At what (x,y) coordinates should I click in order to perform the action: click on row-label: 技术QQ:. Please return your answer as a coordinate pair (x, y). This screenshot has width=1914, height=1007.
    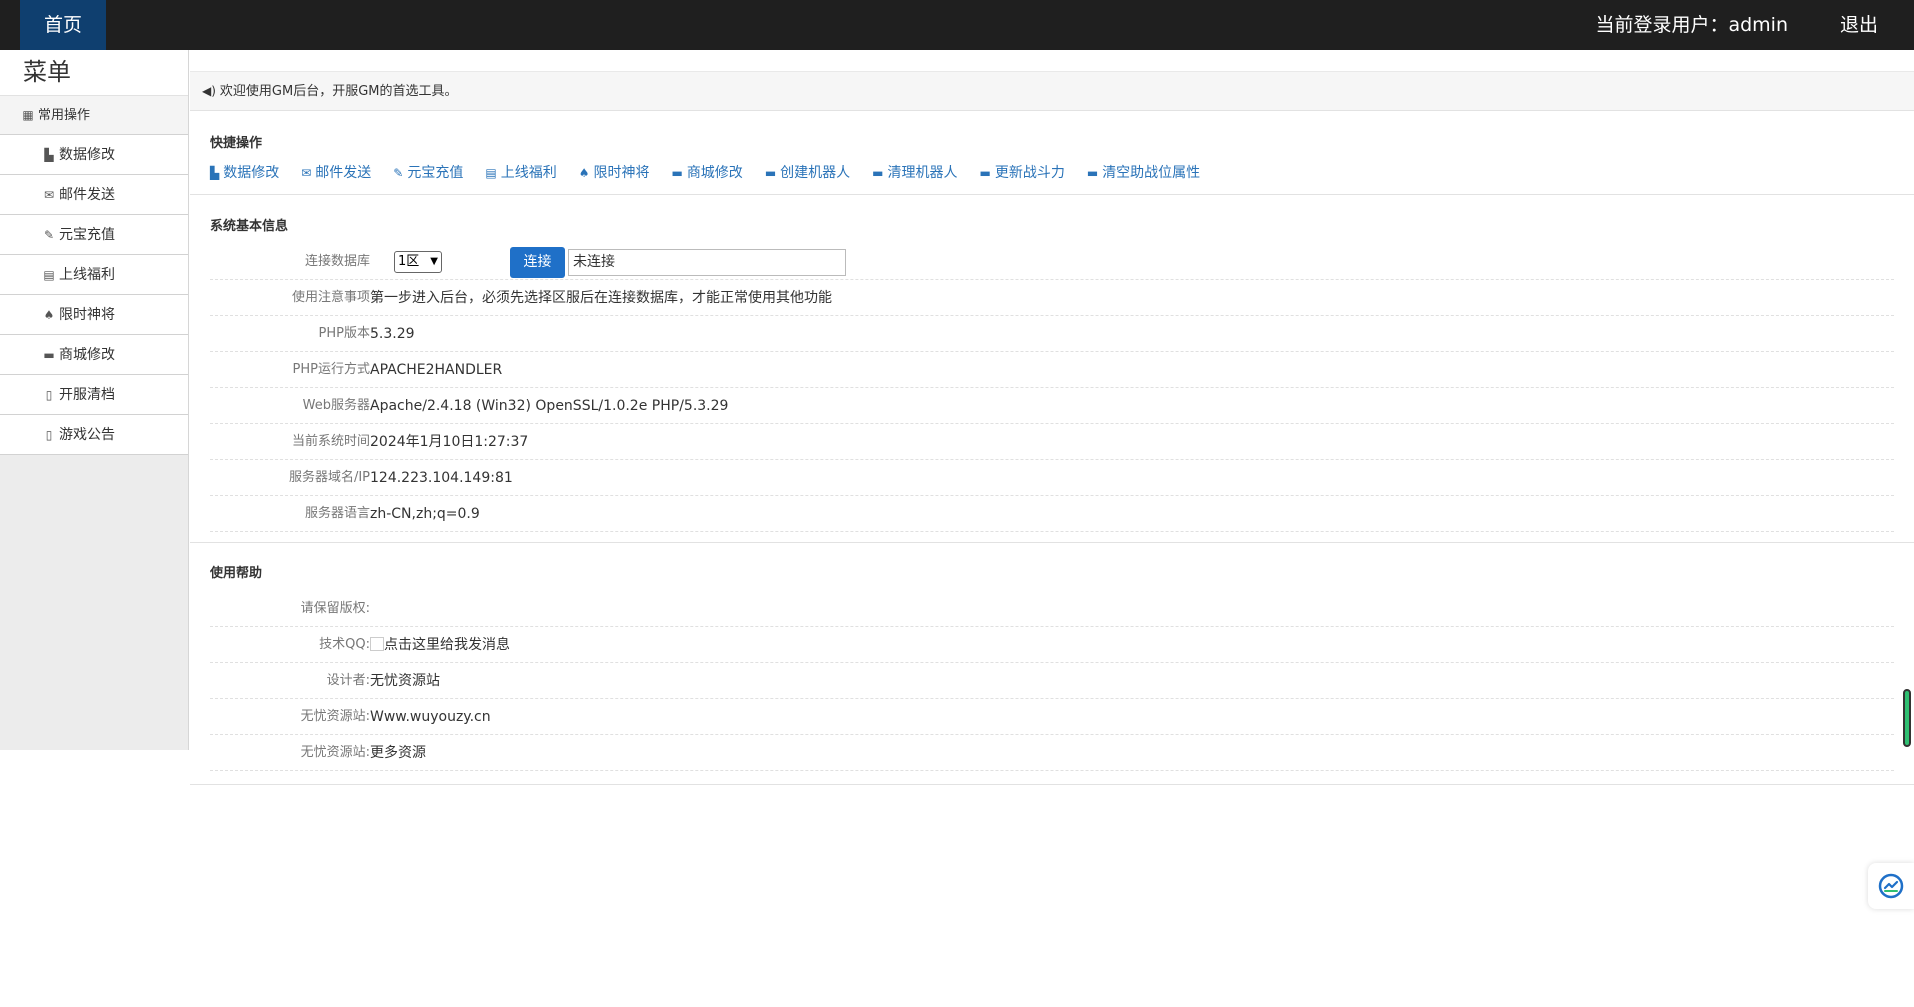
    Looking at the image, I should click on (344, 644).